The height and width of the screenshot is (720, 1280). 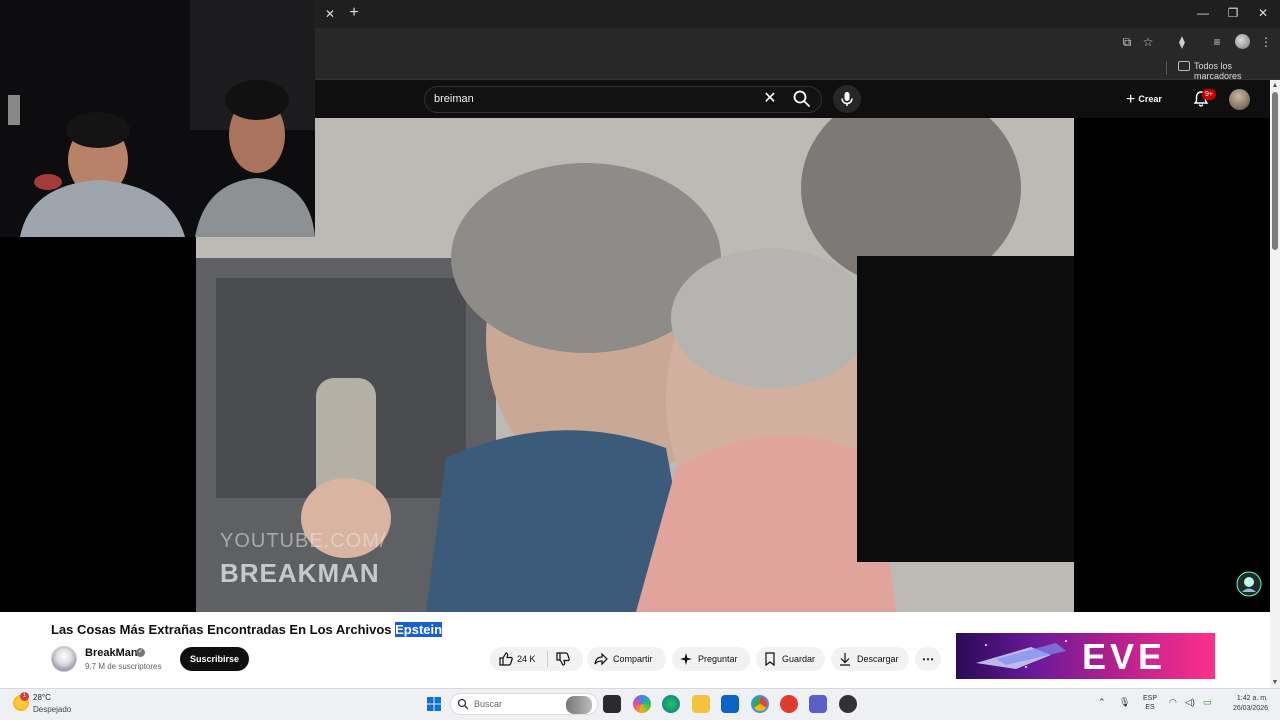 I want to click on extensions-icon: ⧫, so click(x=1182, y=42).